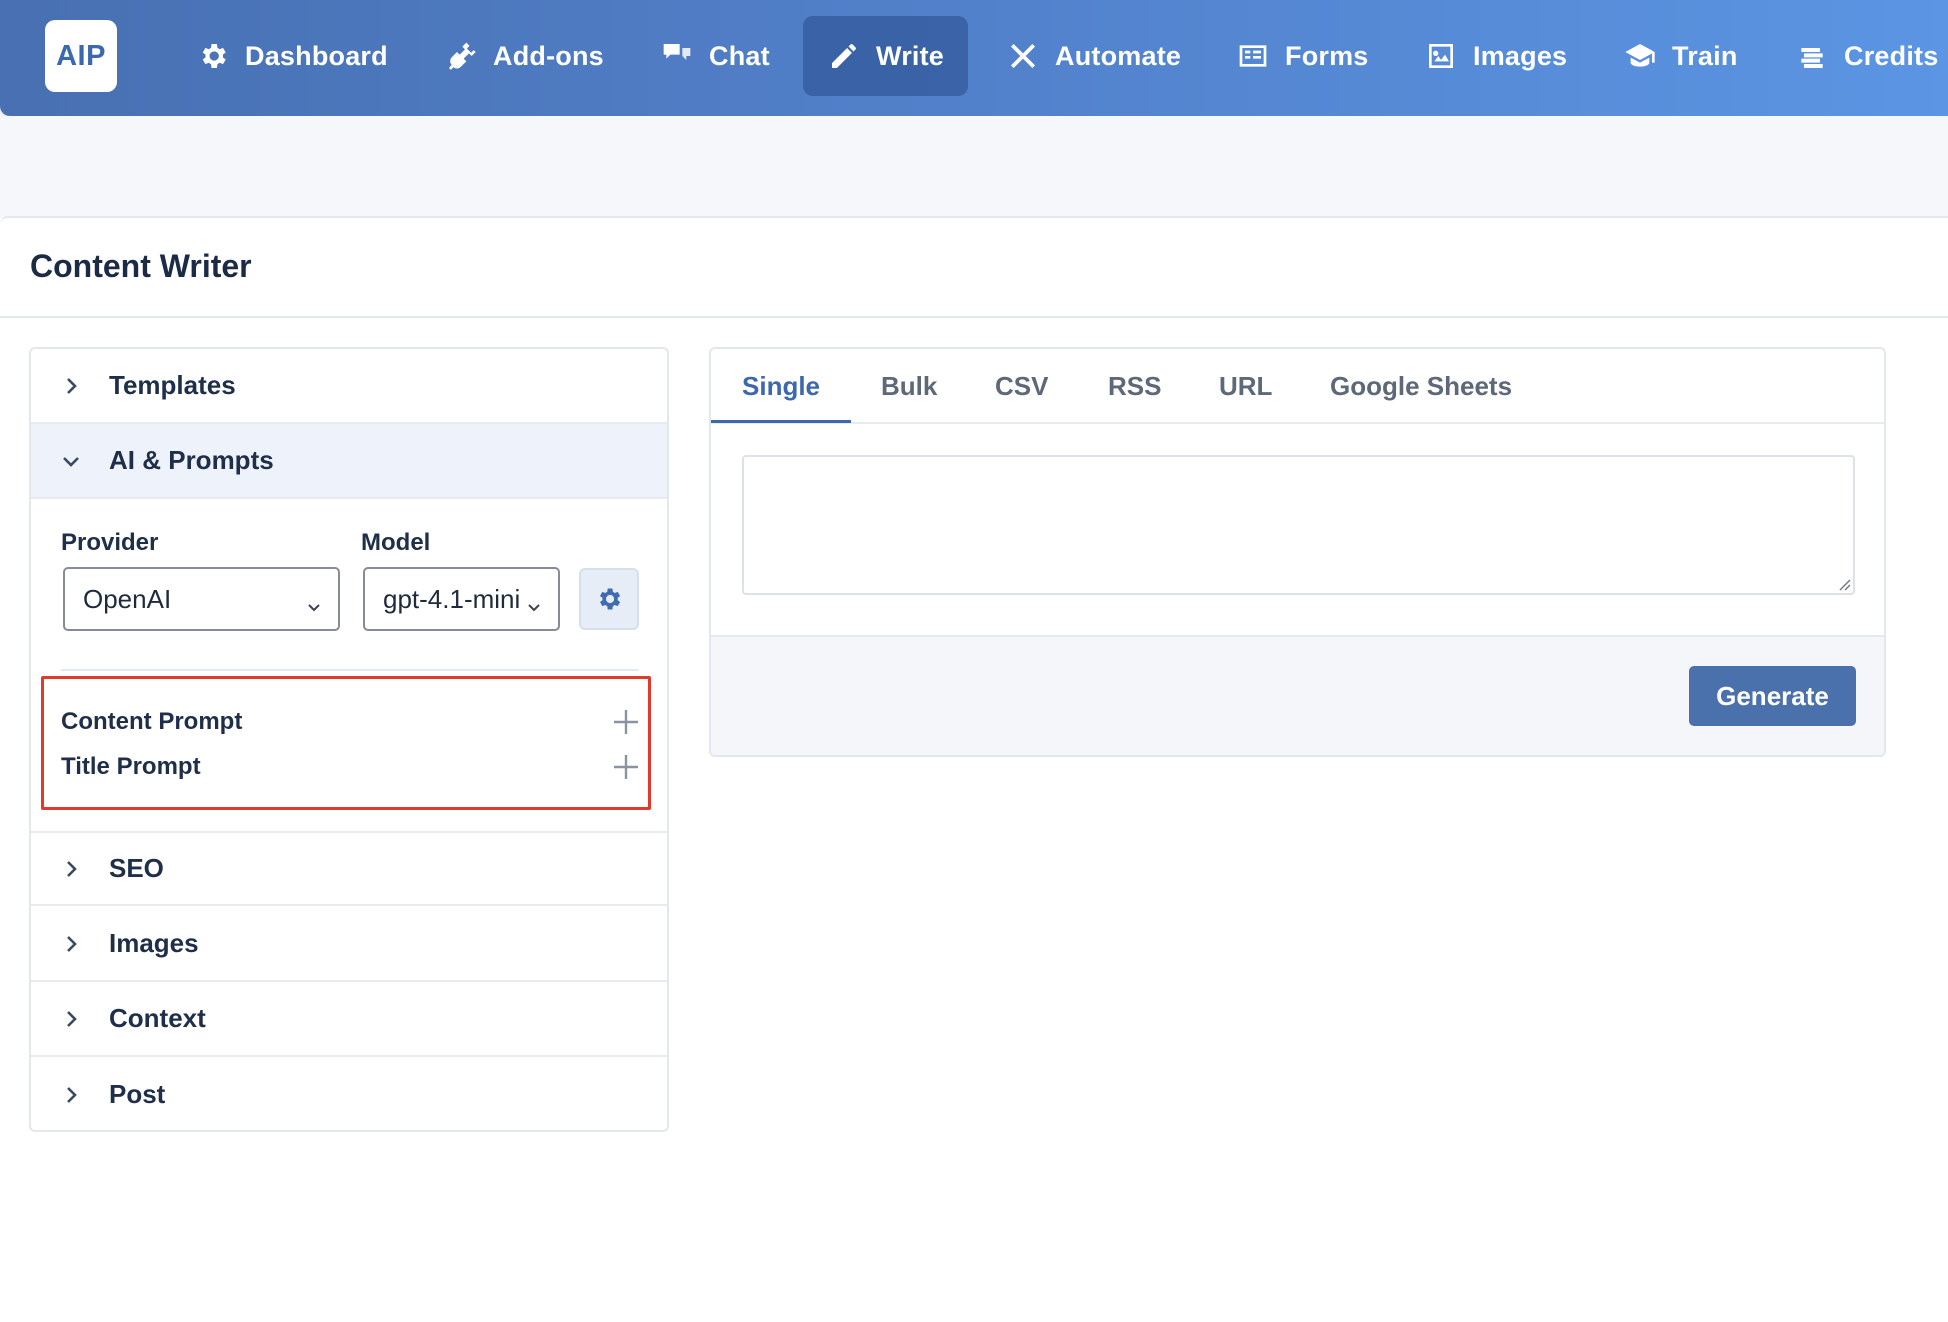 This screenshot has height=1322, width=1948. I want to click on generate-button: Generate, so click(1772, 696).